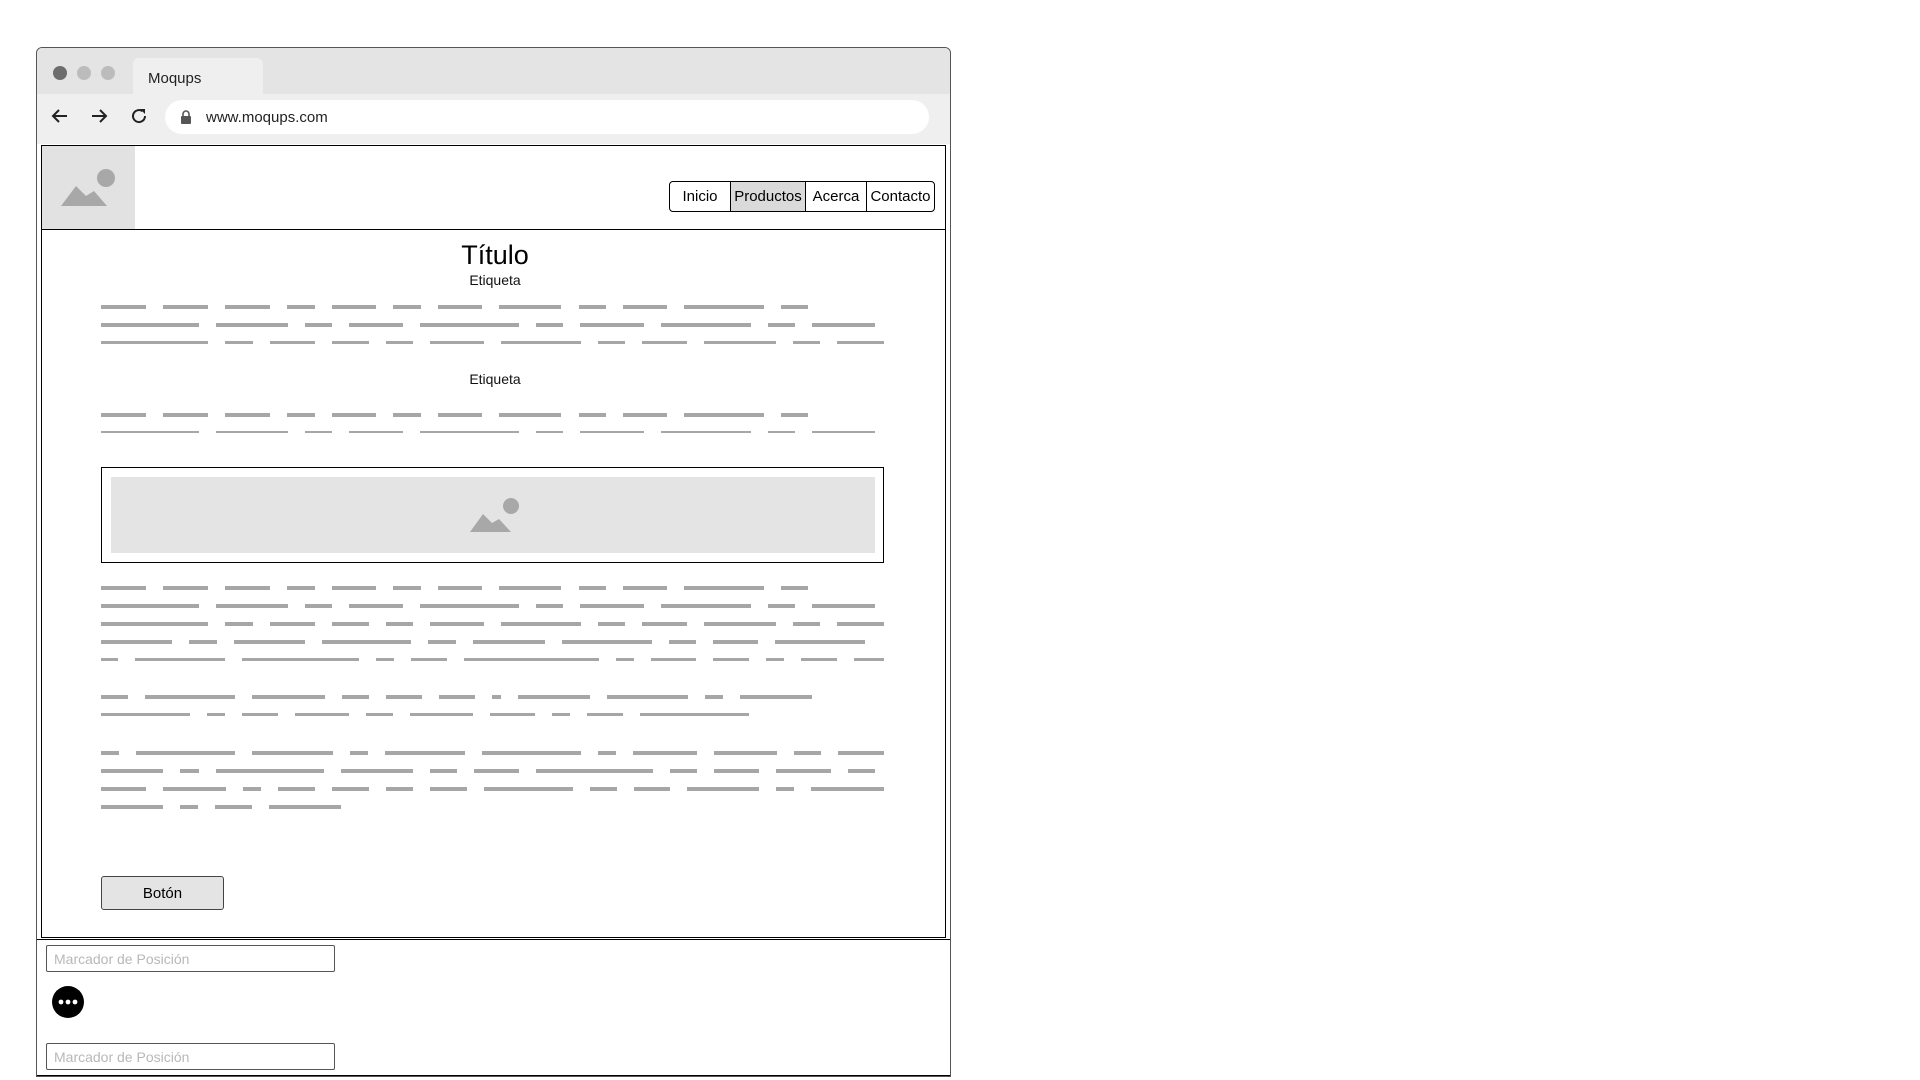 The width and height of the screenshot is (1920, 1080). I want to click on nav-item-productos: Productos, so click(768, 196).